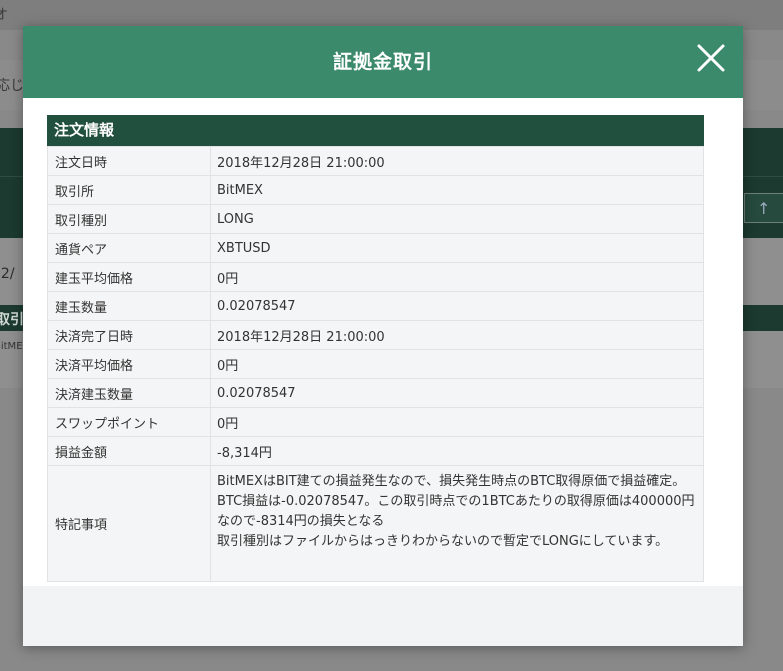 The height and width of the screenshot is (671, 783). I want to click on arrow-up-icon: ↑, so click(764, 208).